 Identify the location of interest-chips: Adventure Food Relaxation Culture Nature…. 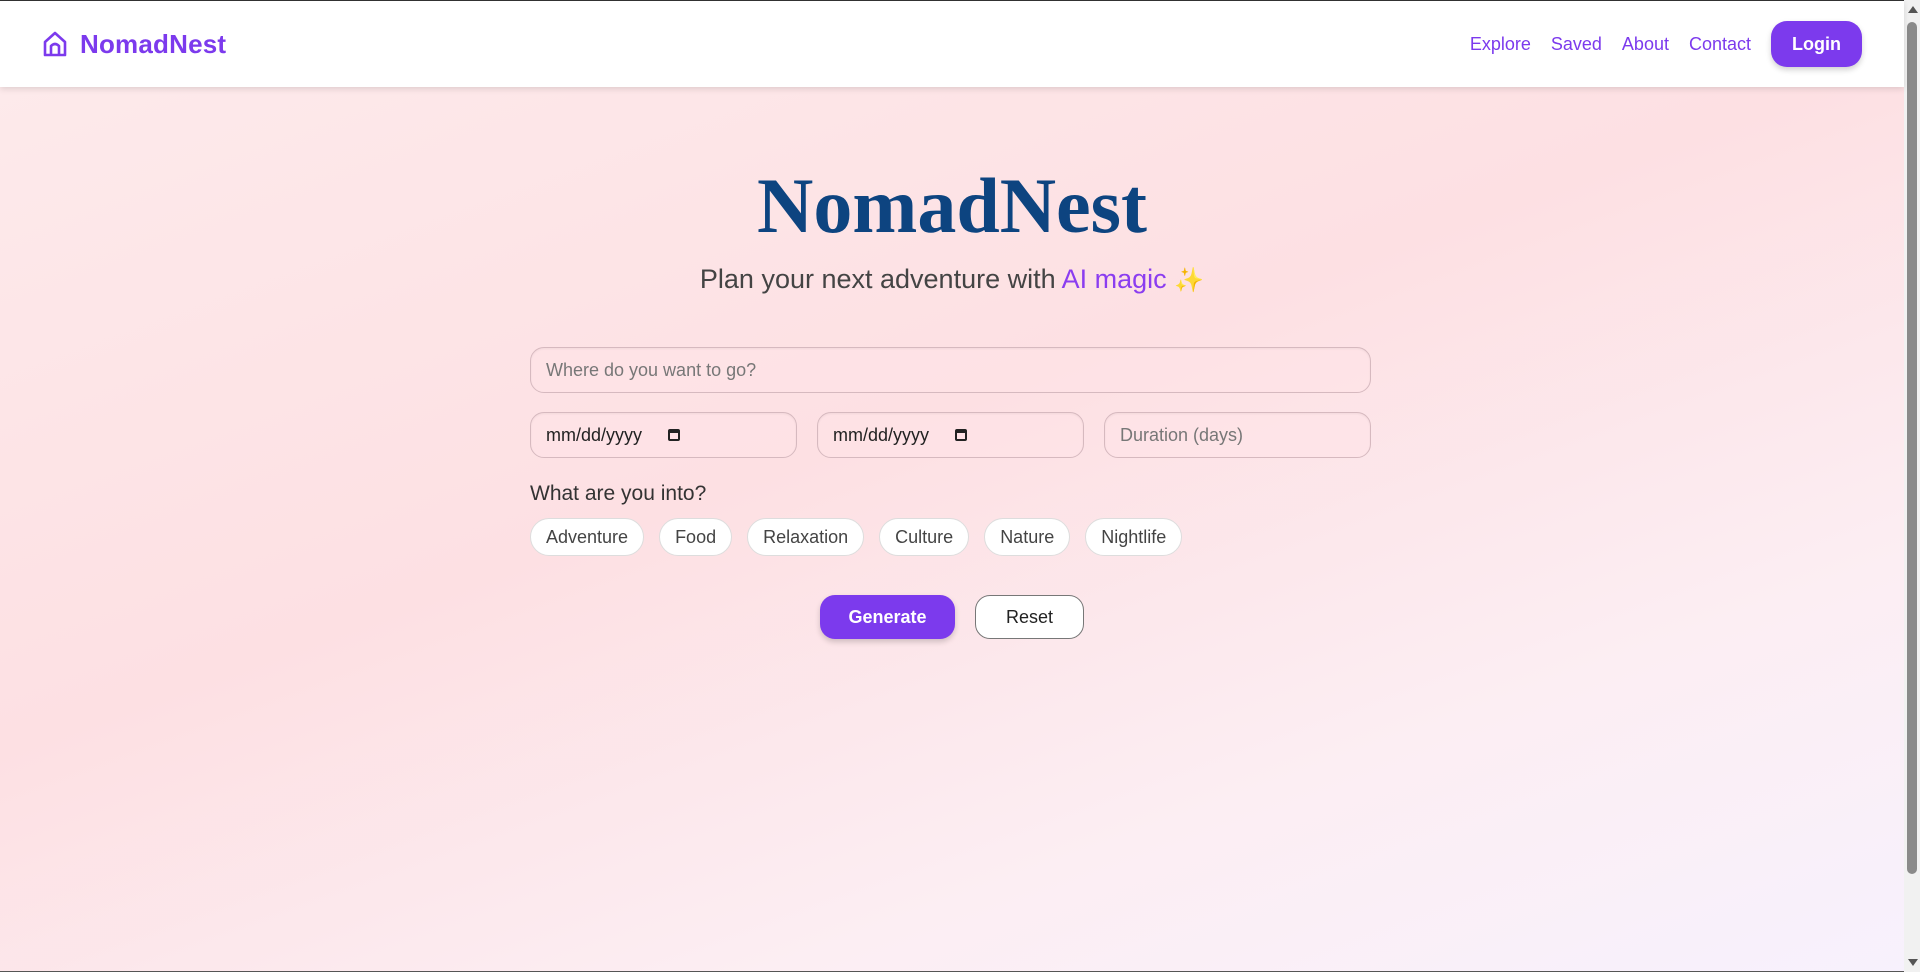
(950, 537).